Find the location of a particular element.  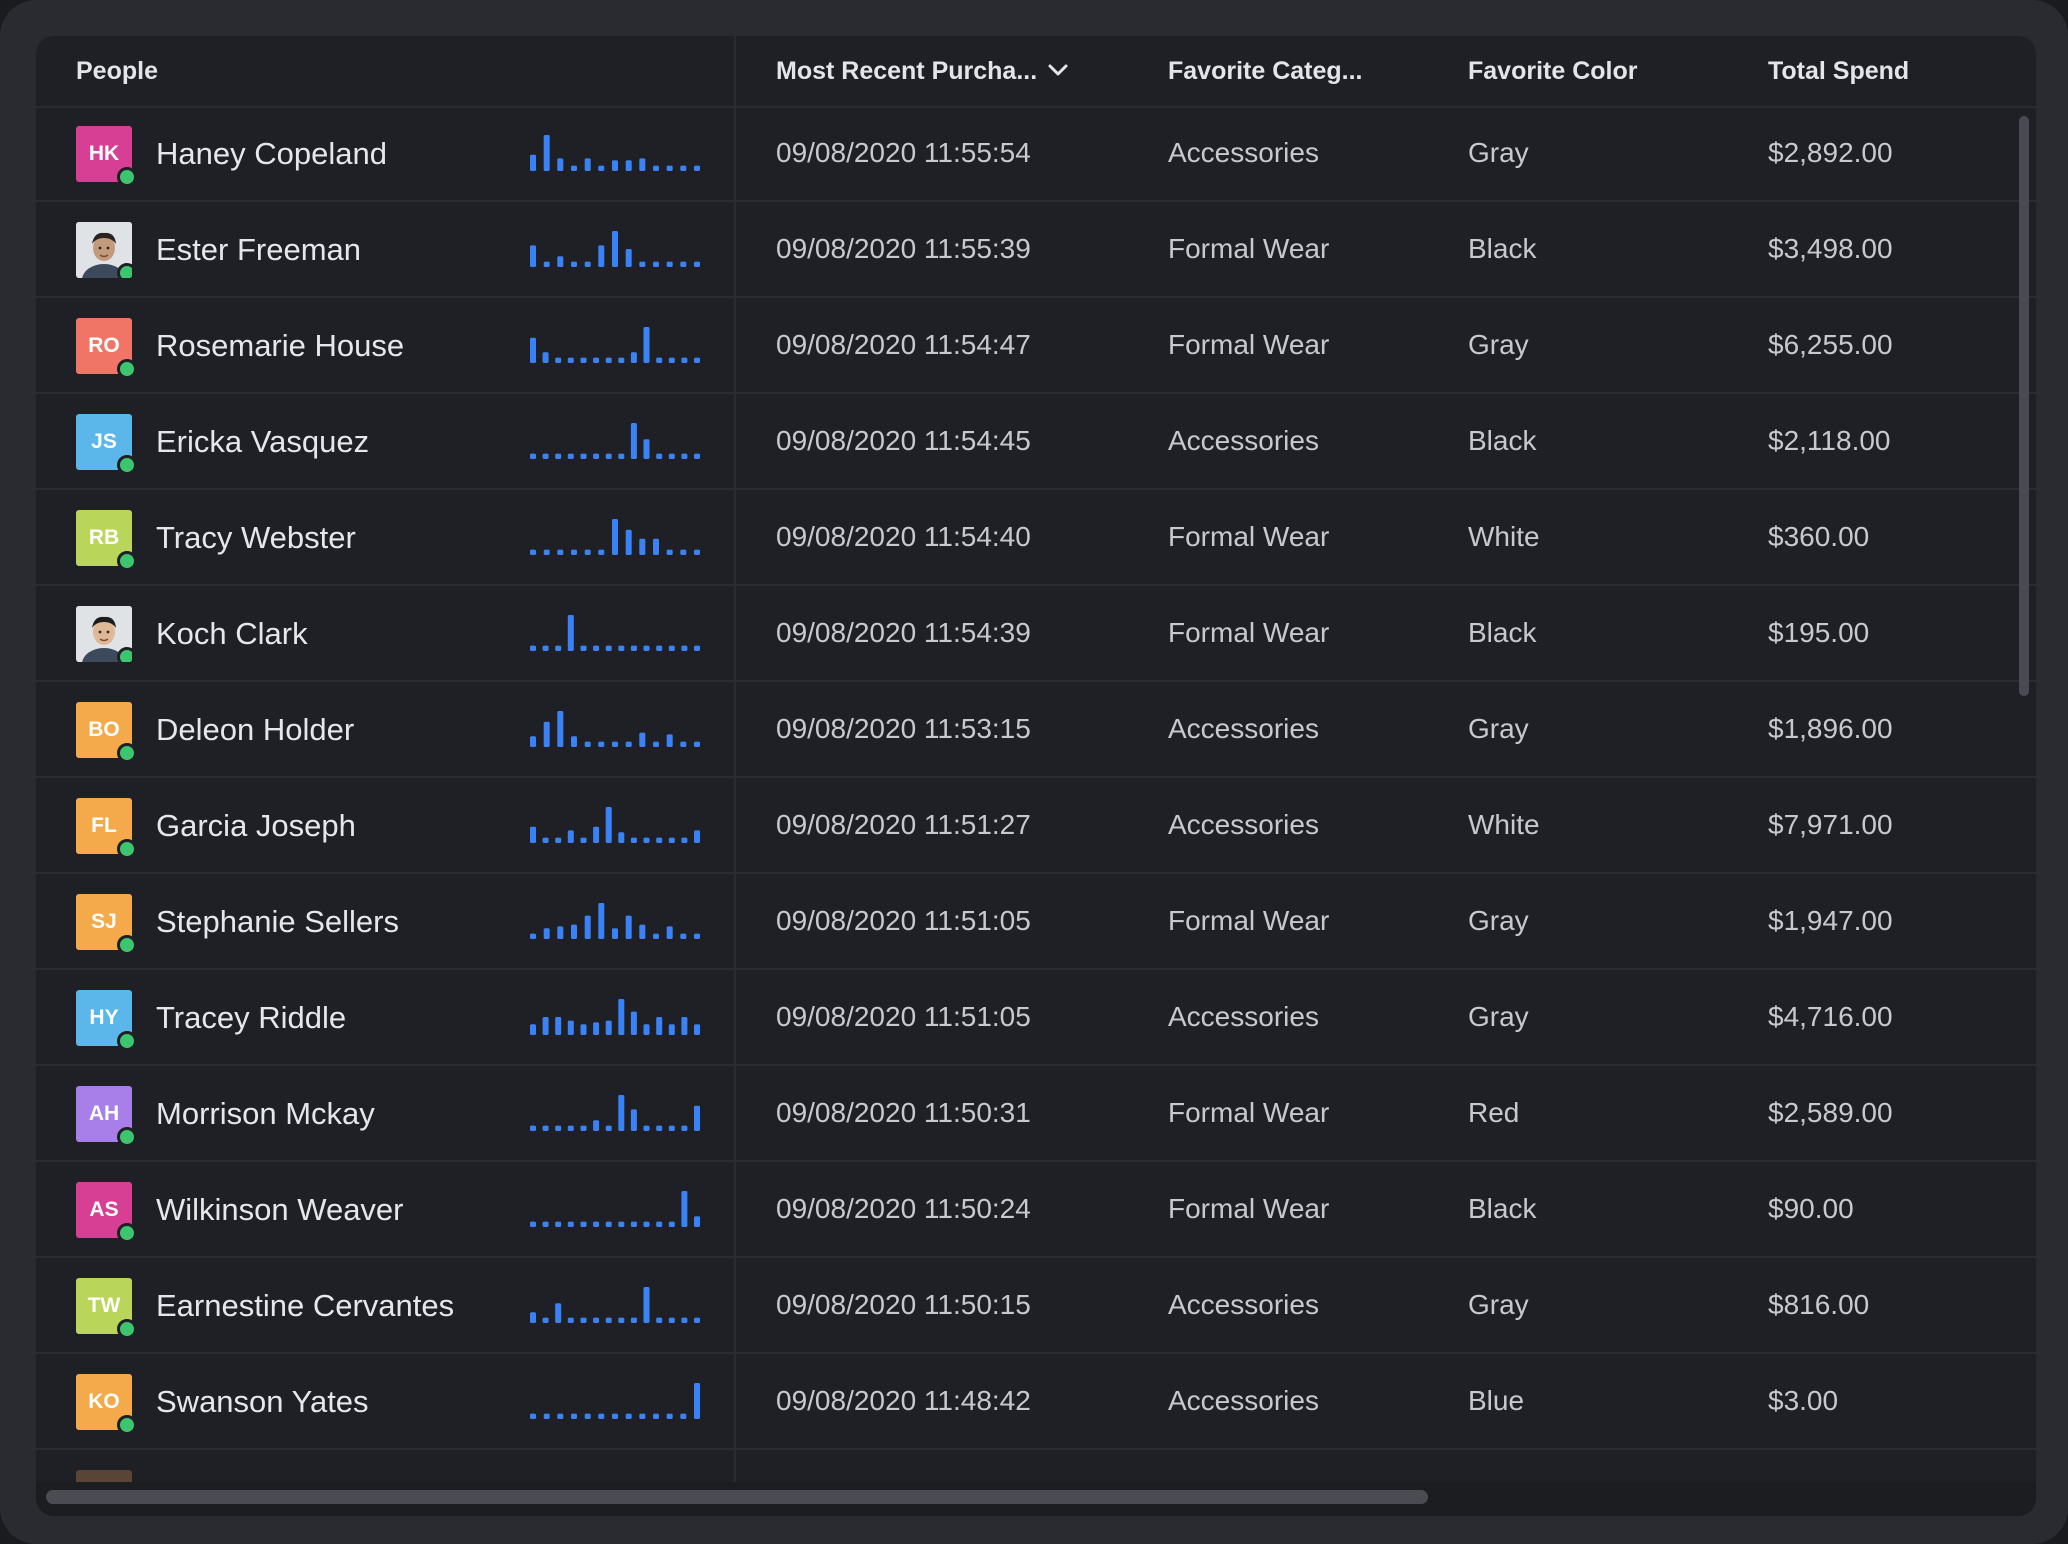

purchase-date-cell: 09/08/2020 11:54:39 is located at coordinates (903, 632).